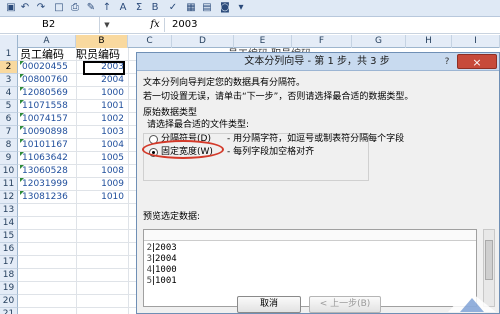  I want to click on cell-a: 10074157, so click(45, 119).